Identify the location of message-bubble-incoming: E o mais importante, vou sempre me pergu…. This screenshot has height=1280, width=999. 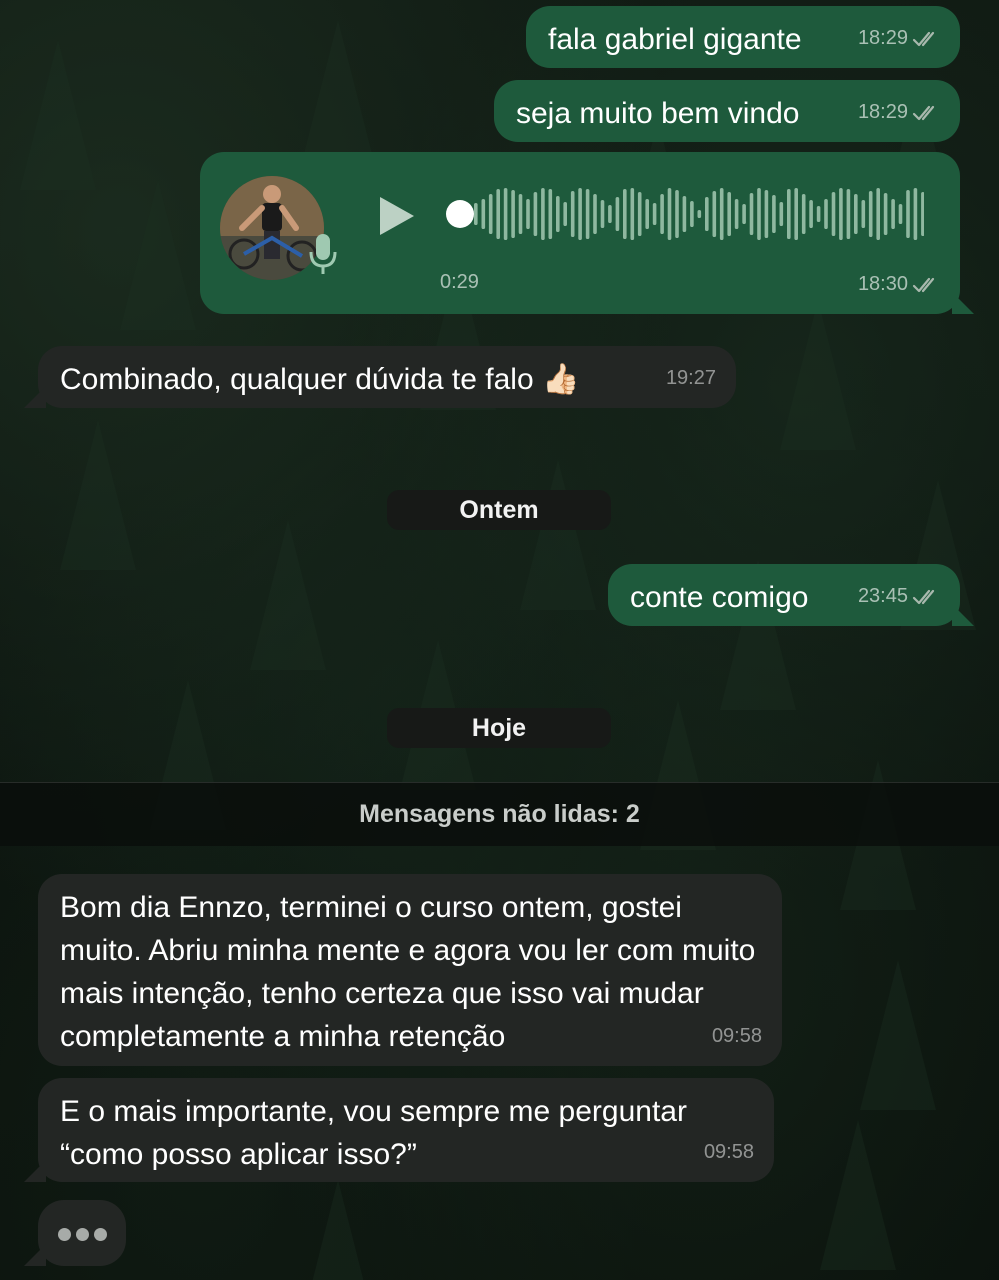
(399, 1130).